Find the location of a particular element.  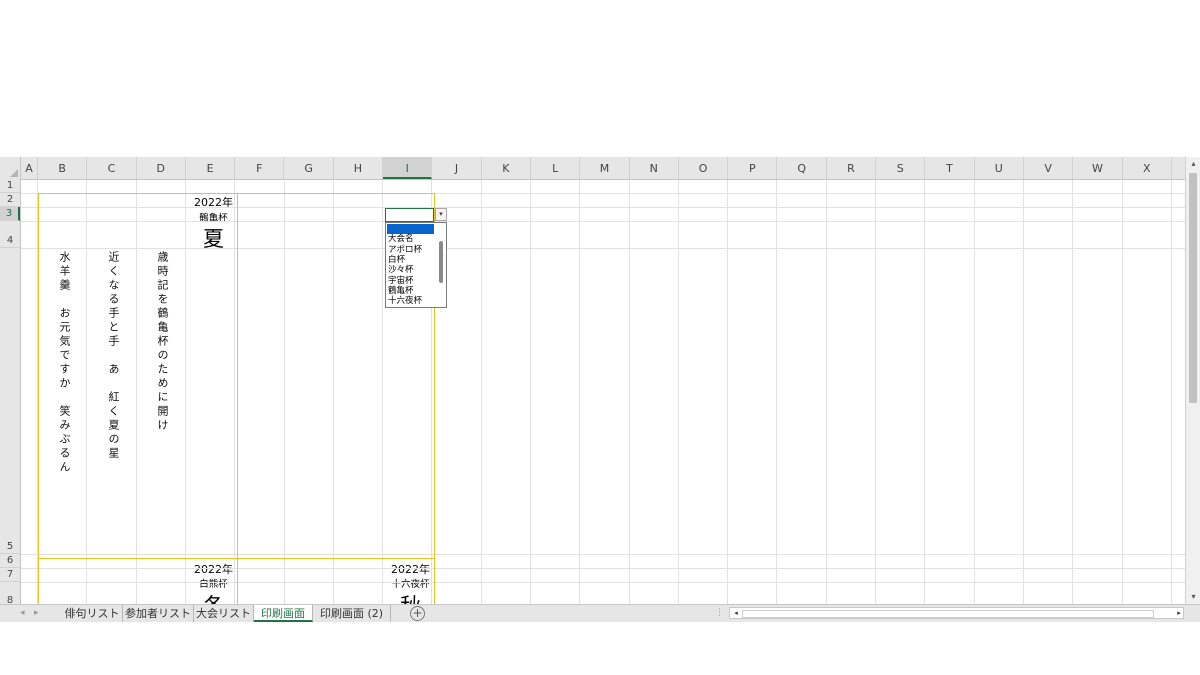

horizontal-scrollbar is located at coordinates (956, 613).